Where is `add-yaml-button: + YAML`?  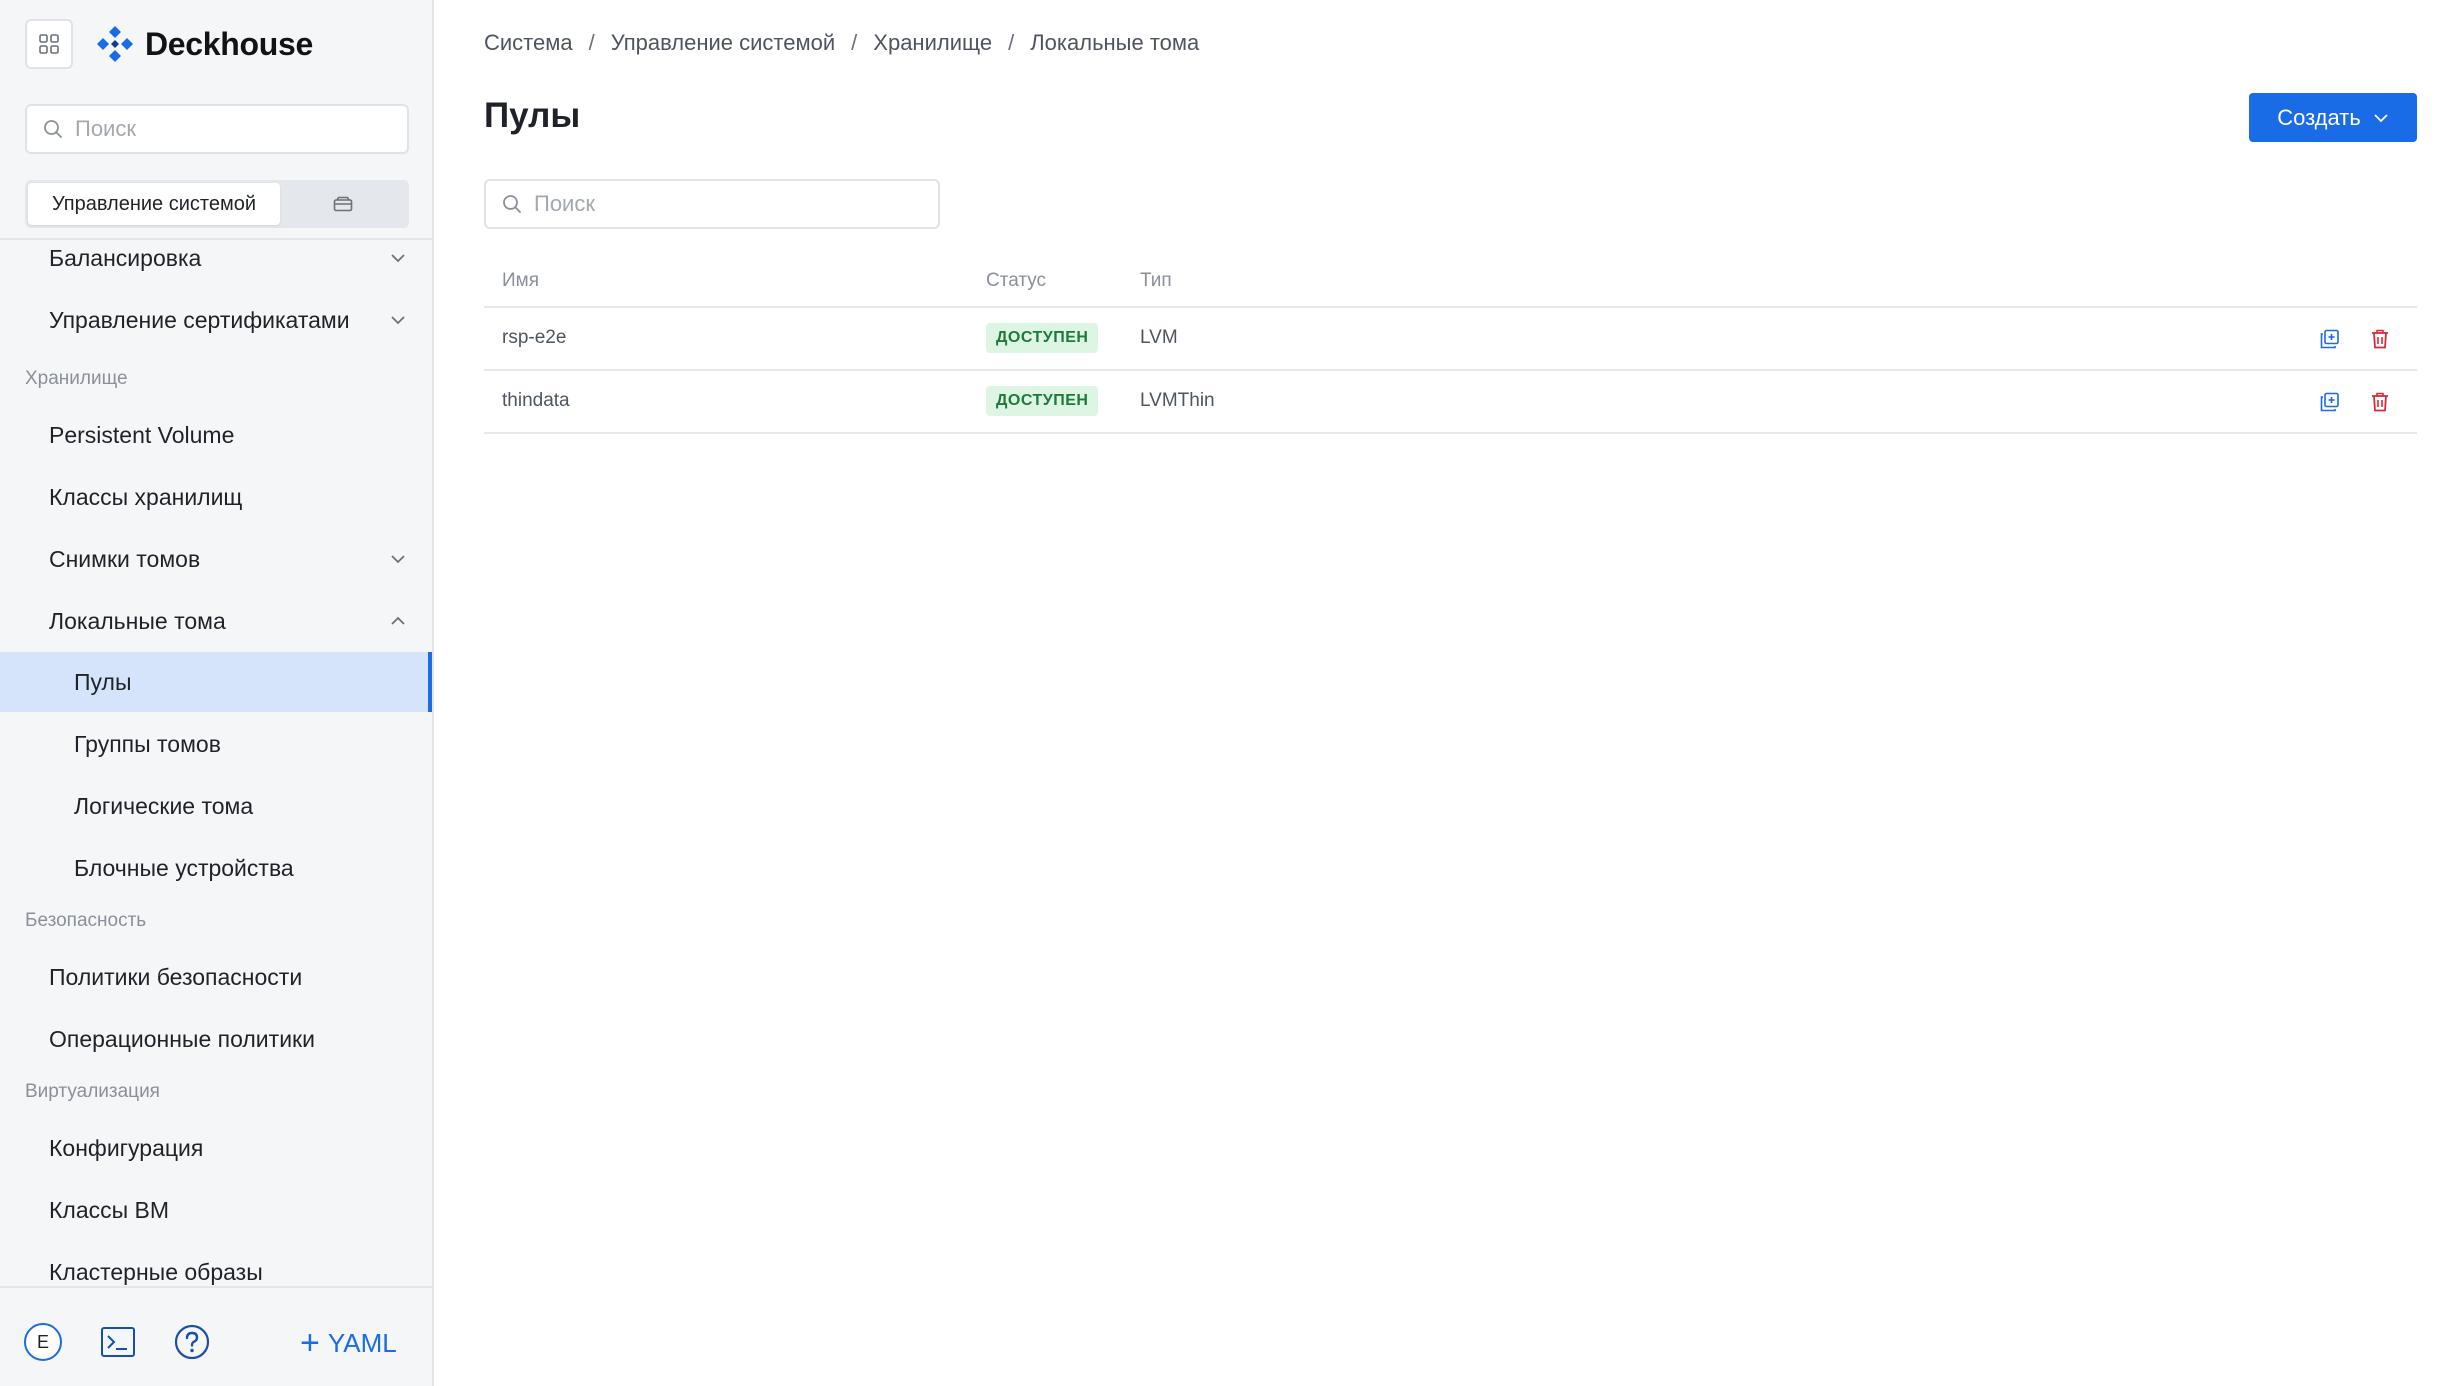
add-yaml-button: + YAML is located at coordinates (348, 1343).